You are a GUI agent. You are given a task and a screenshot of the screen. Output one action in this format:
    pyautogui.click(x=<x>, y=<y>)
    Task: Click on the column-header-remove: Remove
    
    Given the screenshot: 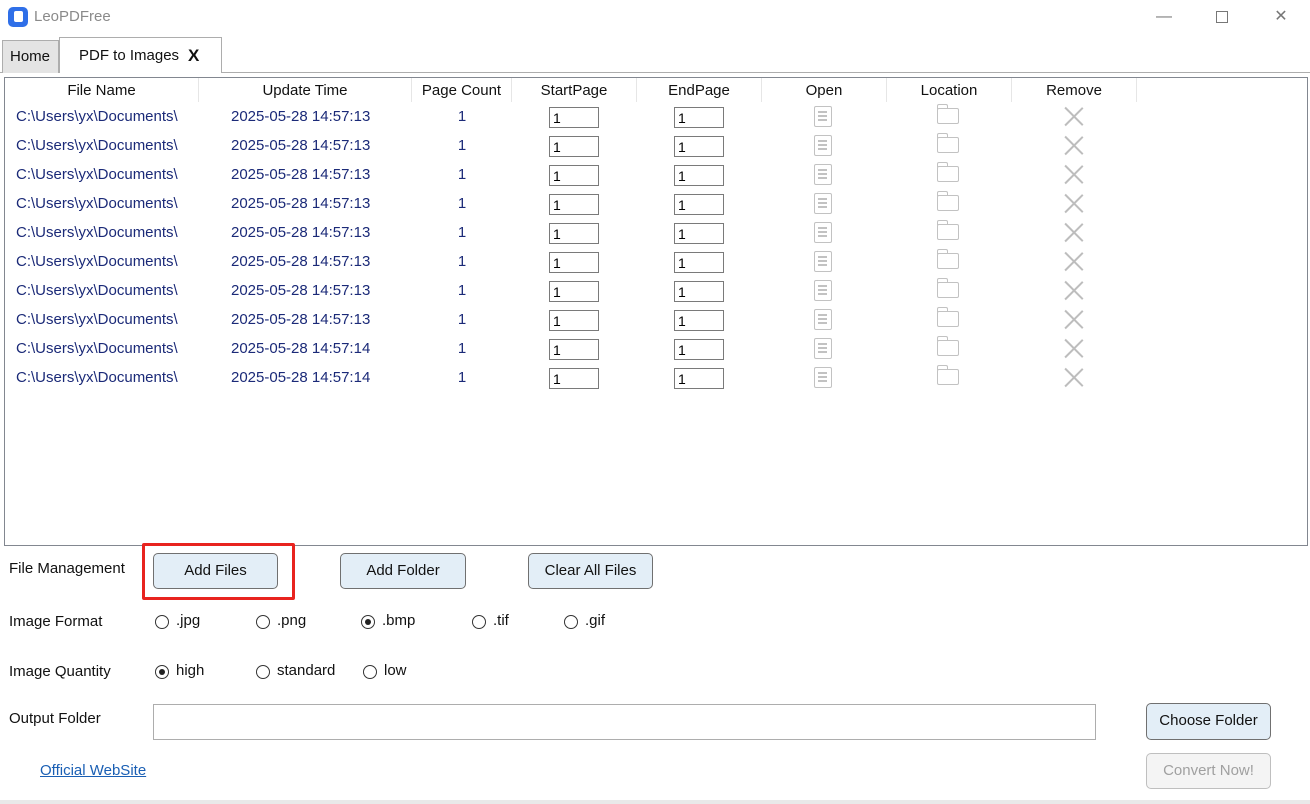 What is the action you would take?
    pyautogui.click(x=1074, y=90)
    